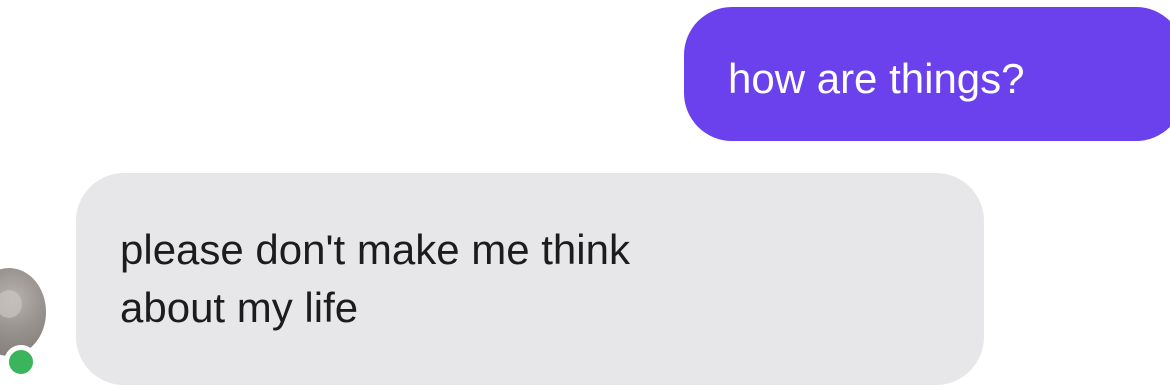  Describe the element at coordinates (21, 362) in the screenshot. I see `online-status-icon` at that location.